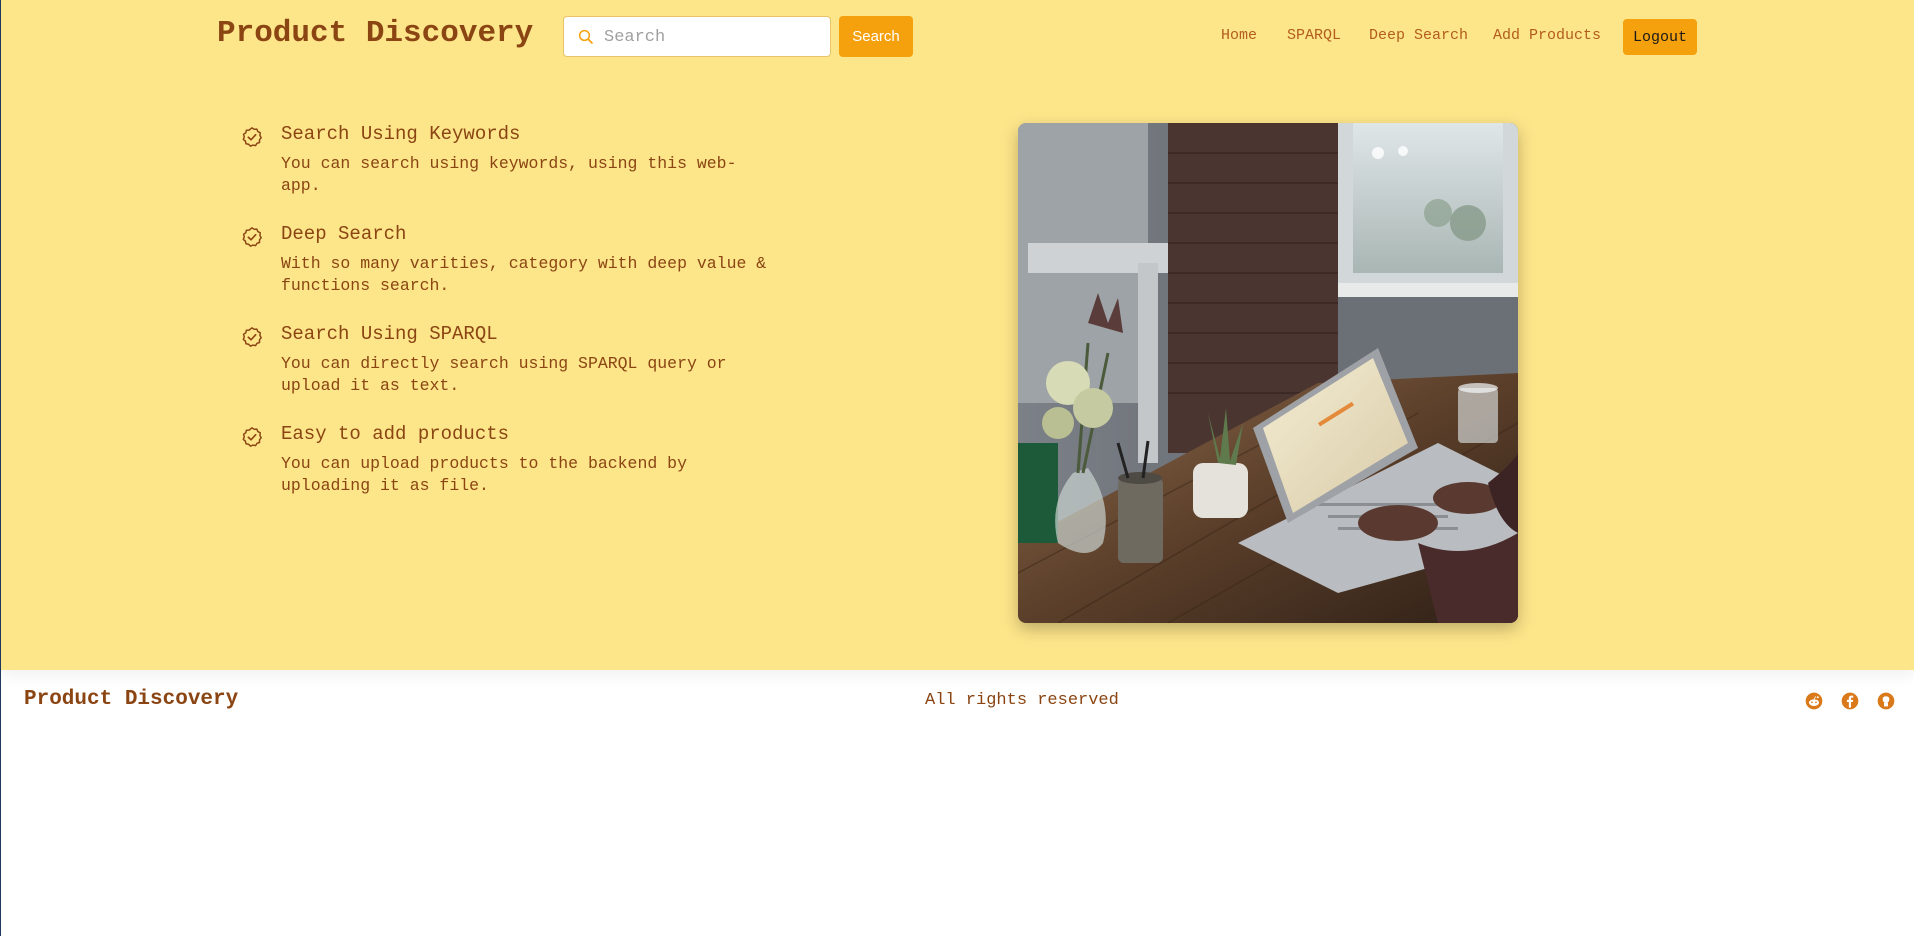  What do you see at coordinates (876, 36) in the screenshot?
I see `search-button: Search` at bounding box center [876, 36].